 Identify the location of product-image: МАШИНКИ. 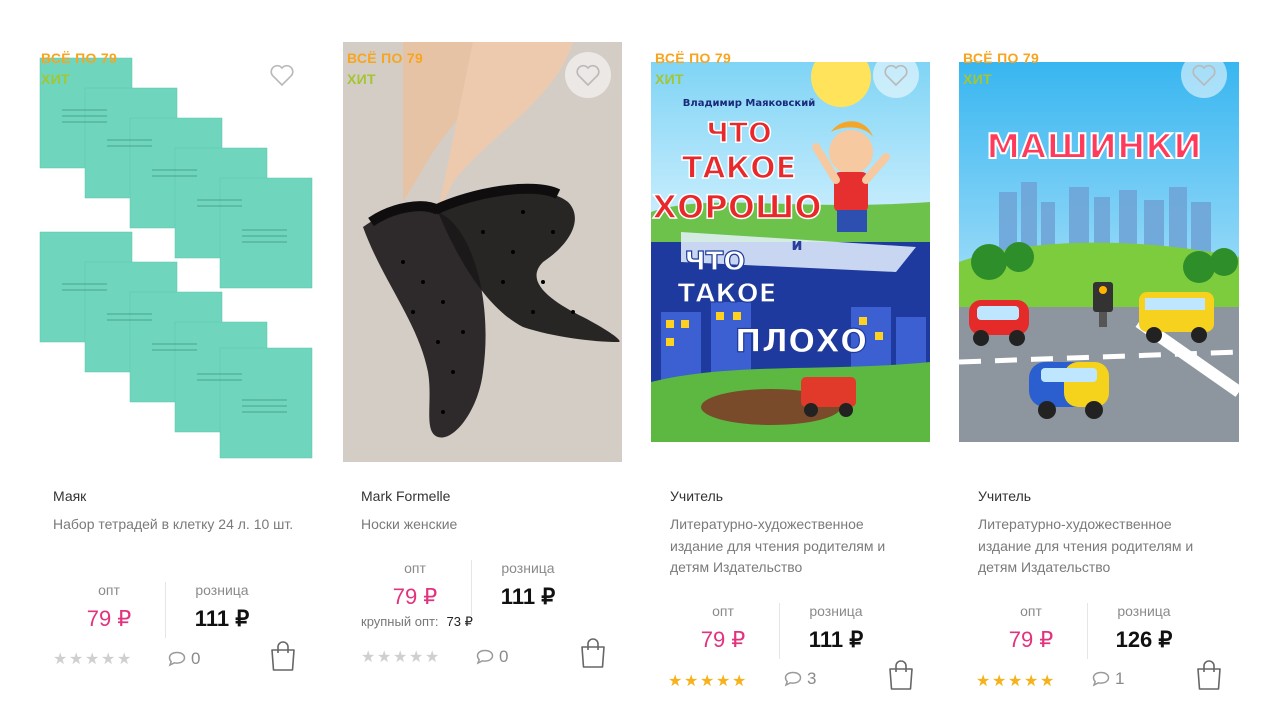
(1099, 252).